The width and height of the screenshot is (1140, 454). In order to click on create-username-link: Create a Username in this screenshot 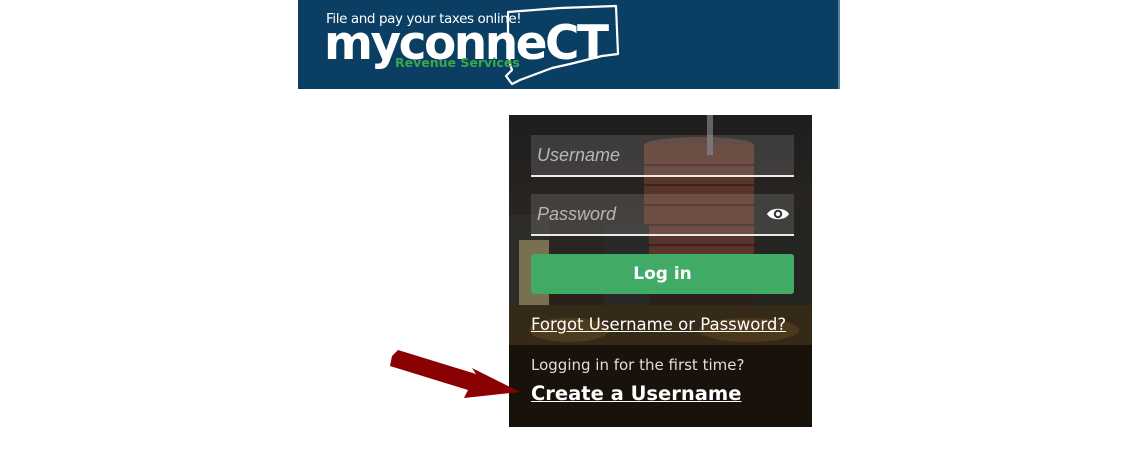, I will do `click(636, 393)`.